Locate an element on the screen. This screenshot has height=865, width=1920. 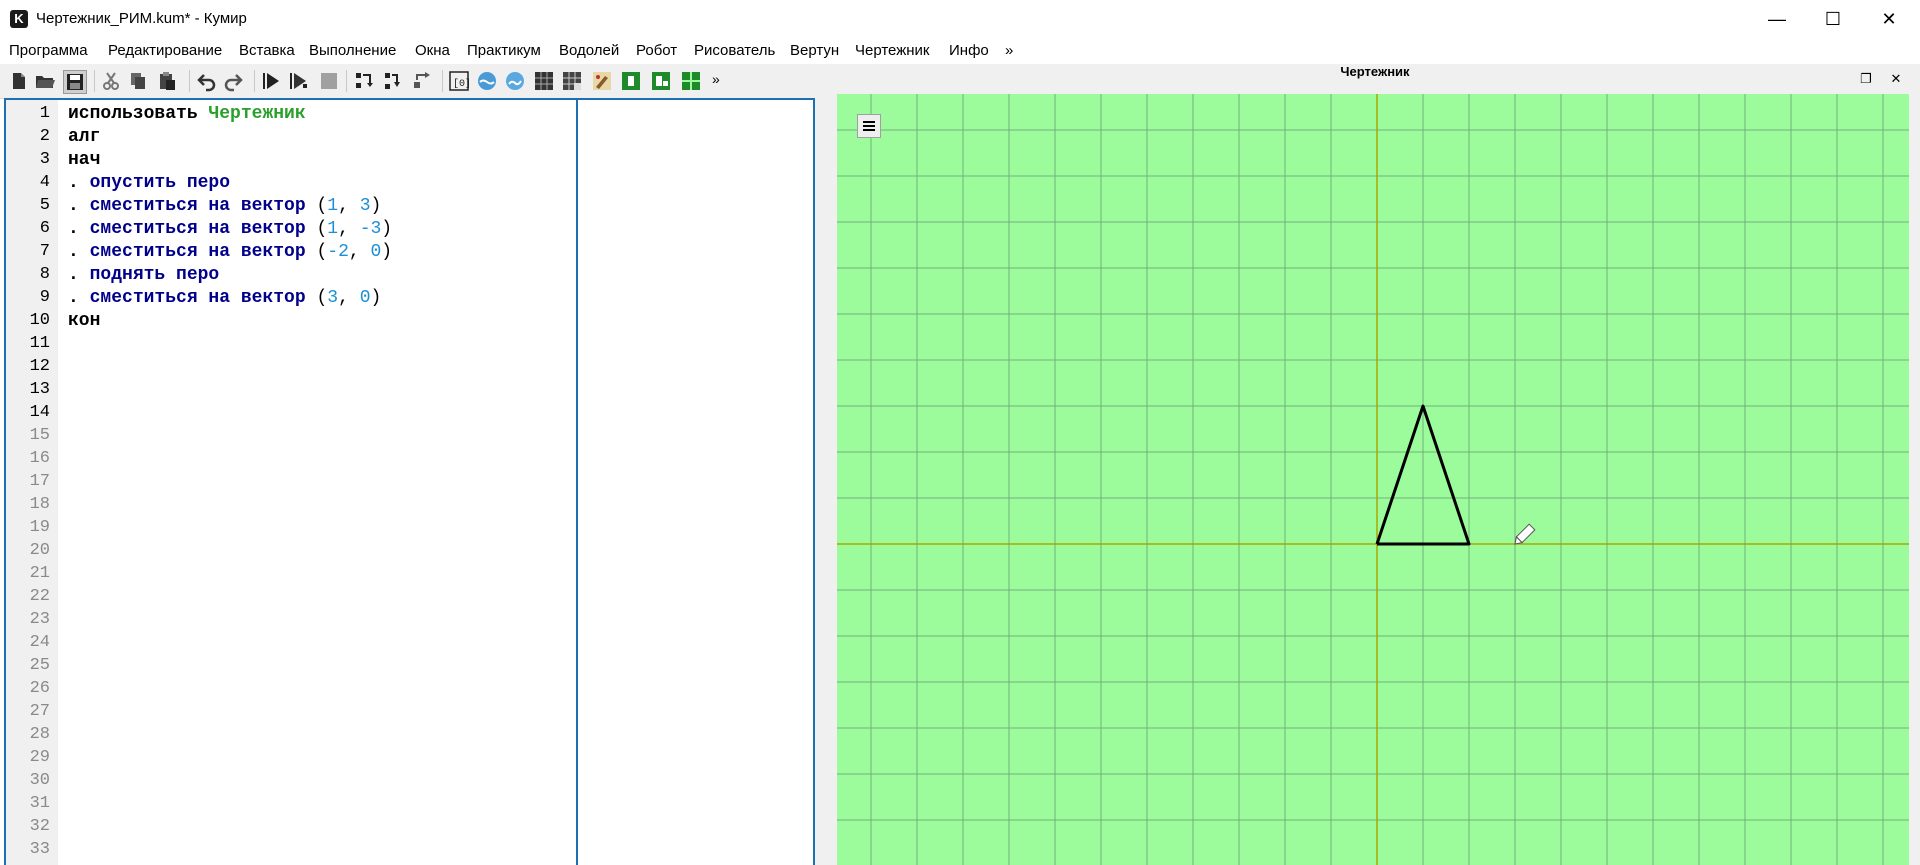
run-step-icon is located at coordinates (298, 81).